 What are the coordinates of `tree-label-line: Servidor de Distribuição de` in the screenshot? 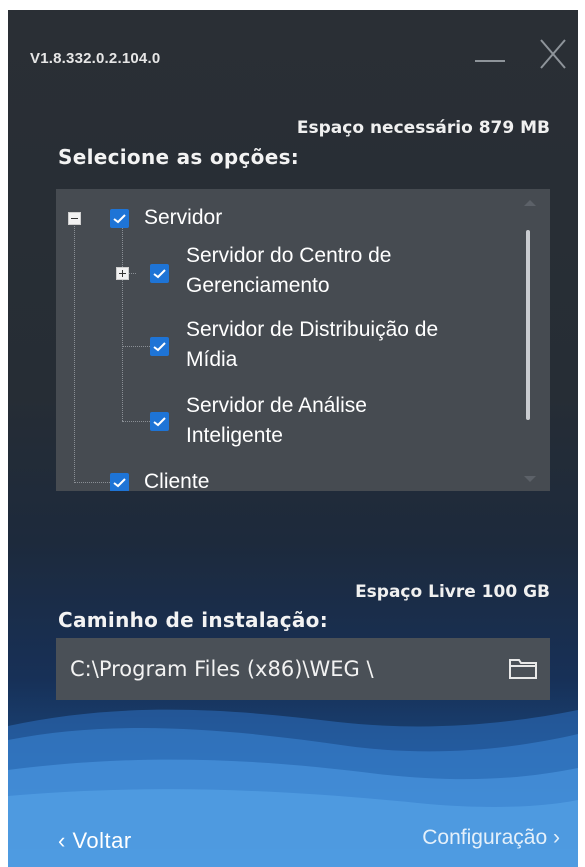 It's located at (312, 329).